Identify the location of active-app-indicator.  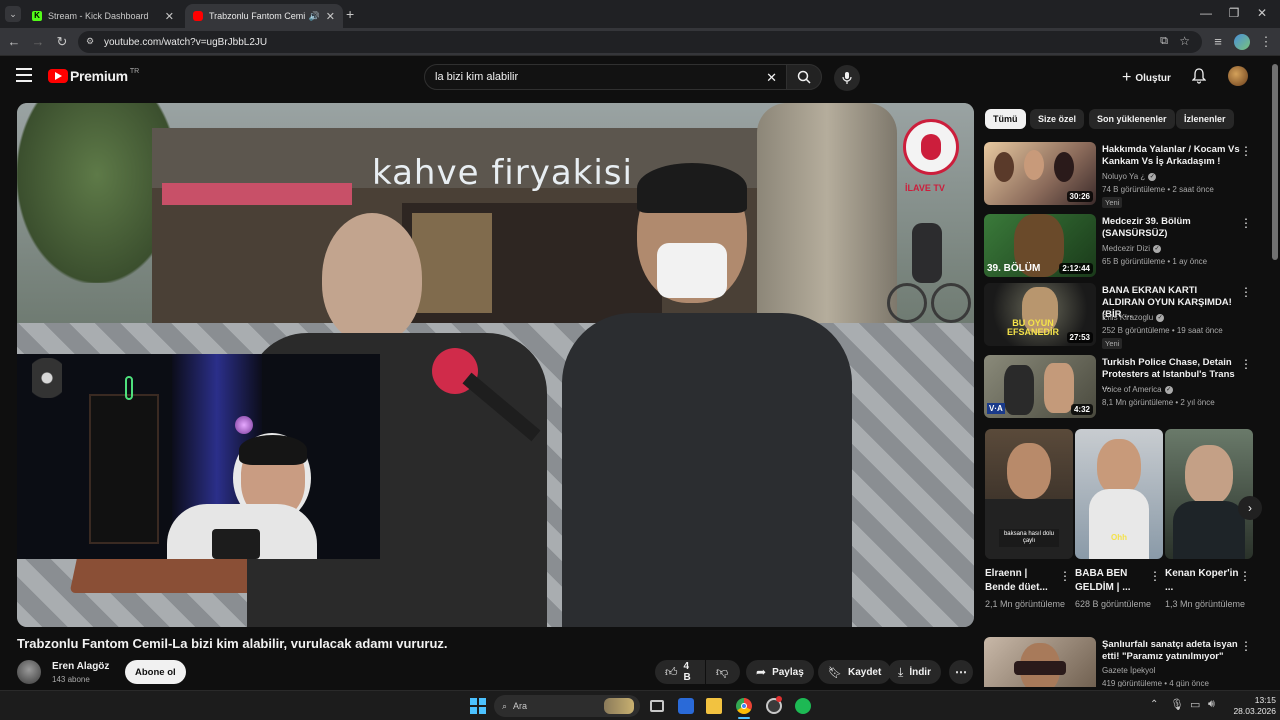
(744, 718).